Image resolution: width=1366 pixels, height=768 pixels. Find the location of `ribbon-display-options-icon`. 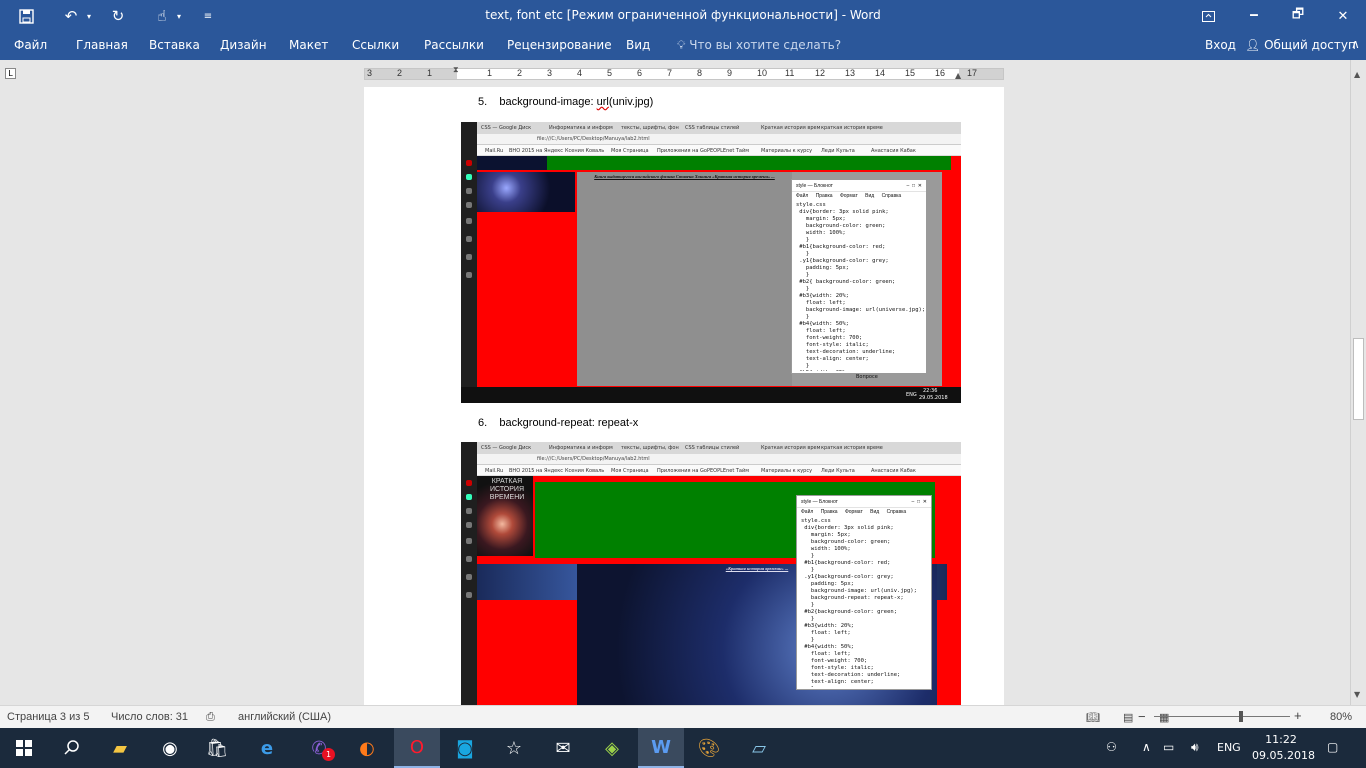

ribbon-display-options-icon is located at coordinates (1208, 16).